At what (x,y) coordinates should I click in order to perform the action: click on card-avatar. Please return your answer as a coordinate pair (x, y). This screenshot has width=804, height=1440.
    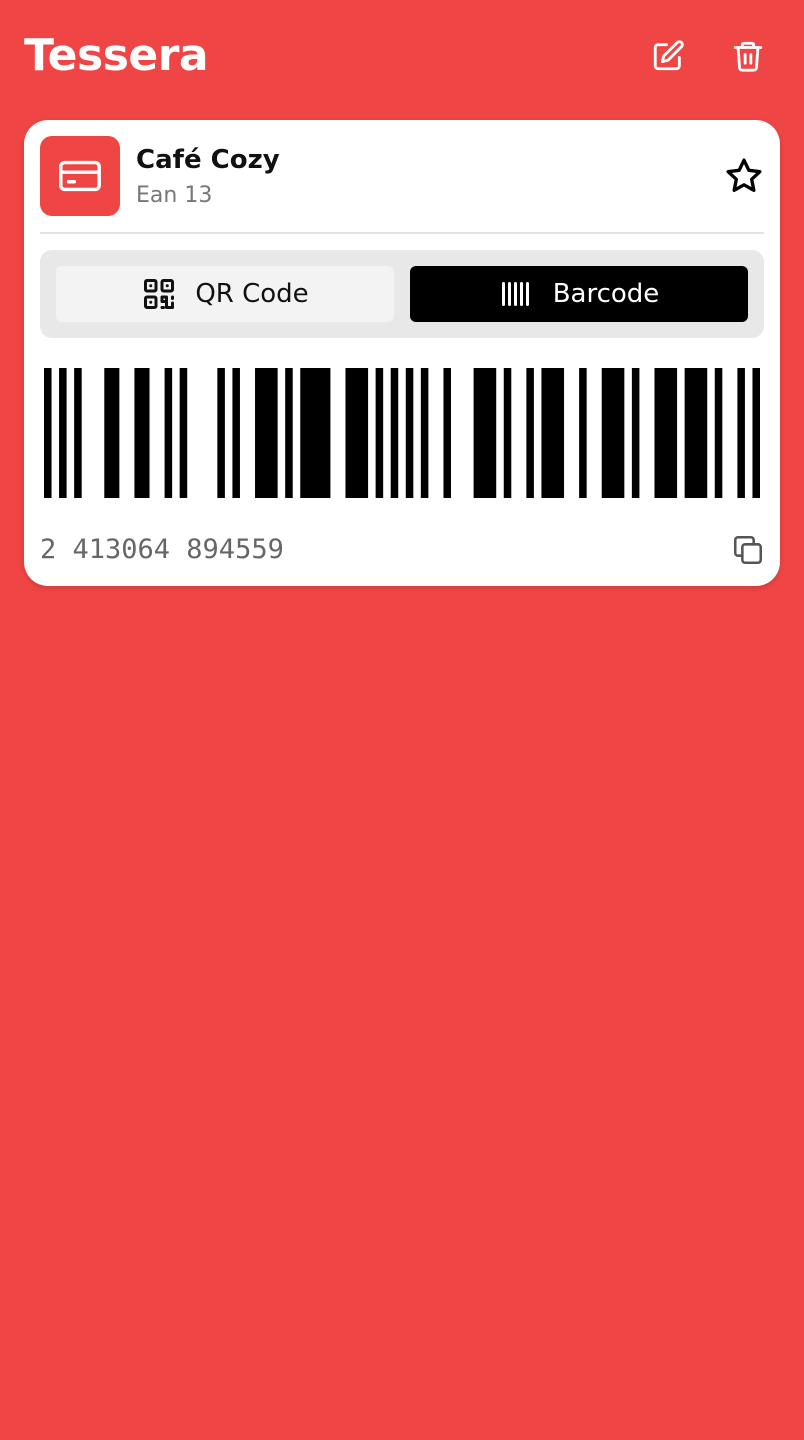
    Looking at the image, I should click on (80, 176).